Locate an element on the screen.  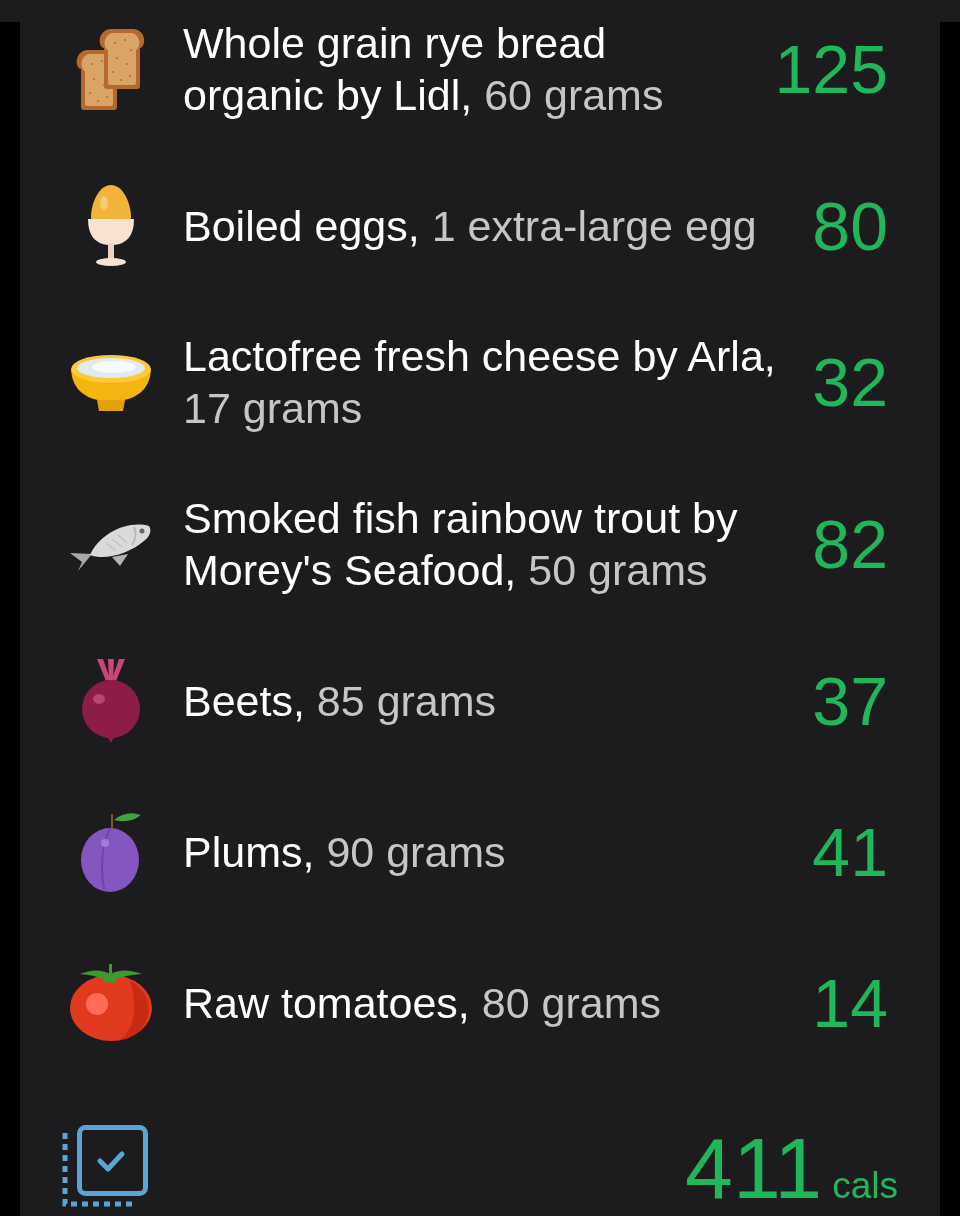
plum-icon is located at coordinates (111, 851).